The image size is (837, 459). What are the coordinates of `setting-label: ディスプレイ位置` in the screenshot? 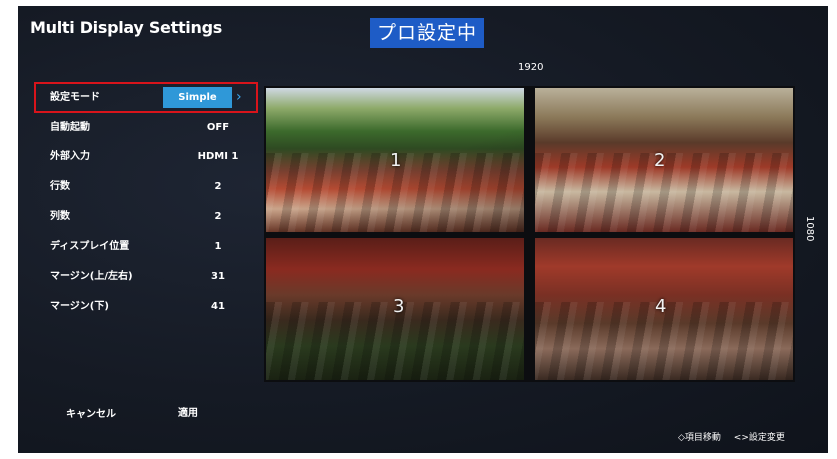 It's located at (90, 246).